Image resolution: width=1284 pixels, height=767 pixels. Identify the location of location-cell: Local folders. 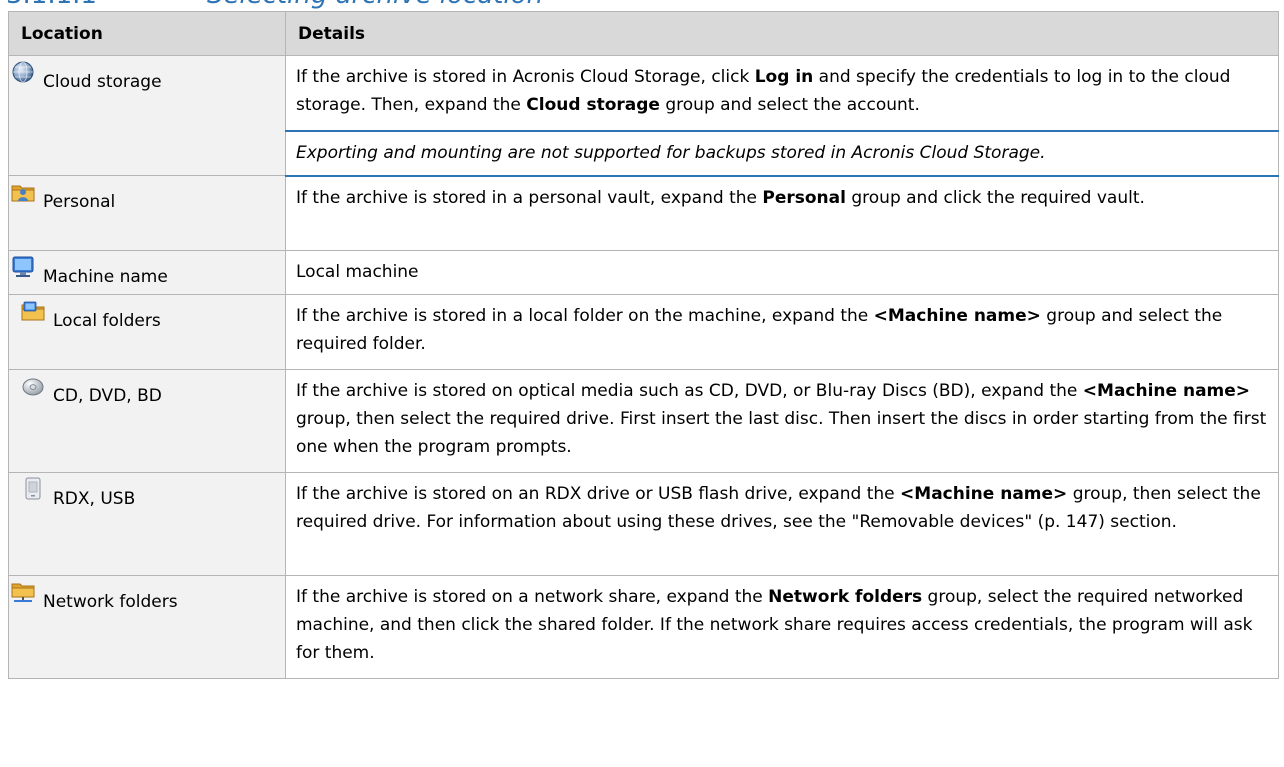
(147, 332).